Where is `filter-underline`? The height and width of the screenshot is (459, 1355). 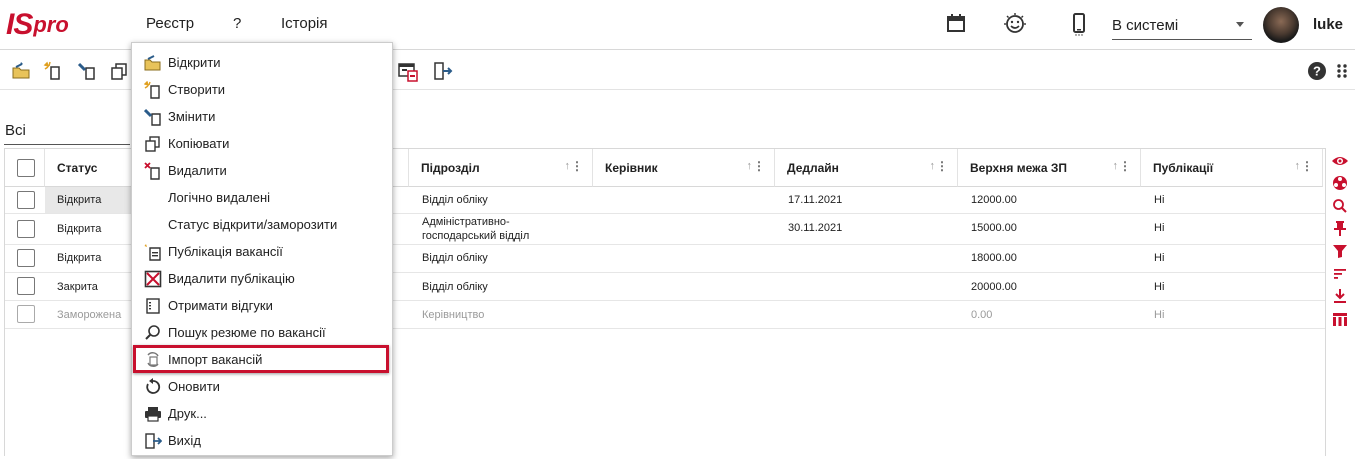 filter-underline is located at coordinates (67, 144).